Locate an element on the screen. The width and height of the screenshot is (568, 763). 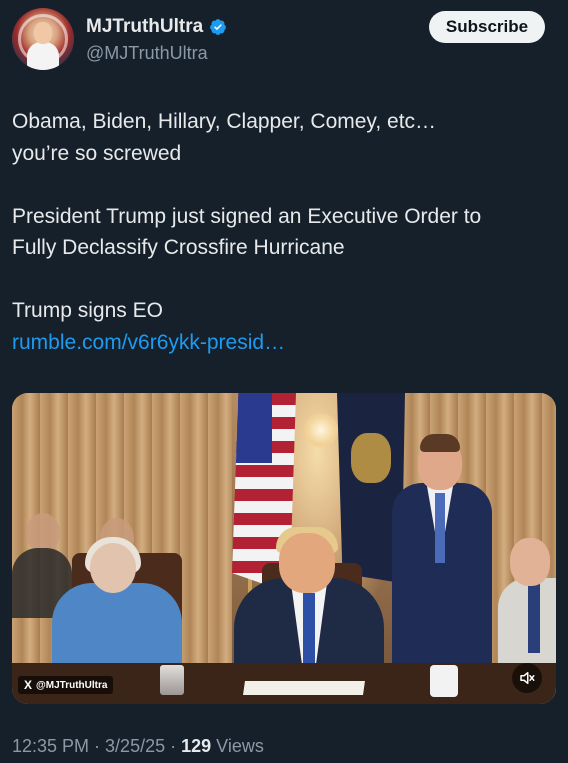
post-date: 3/25/25 is located at coordinates (135, 746).